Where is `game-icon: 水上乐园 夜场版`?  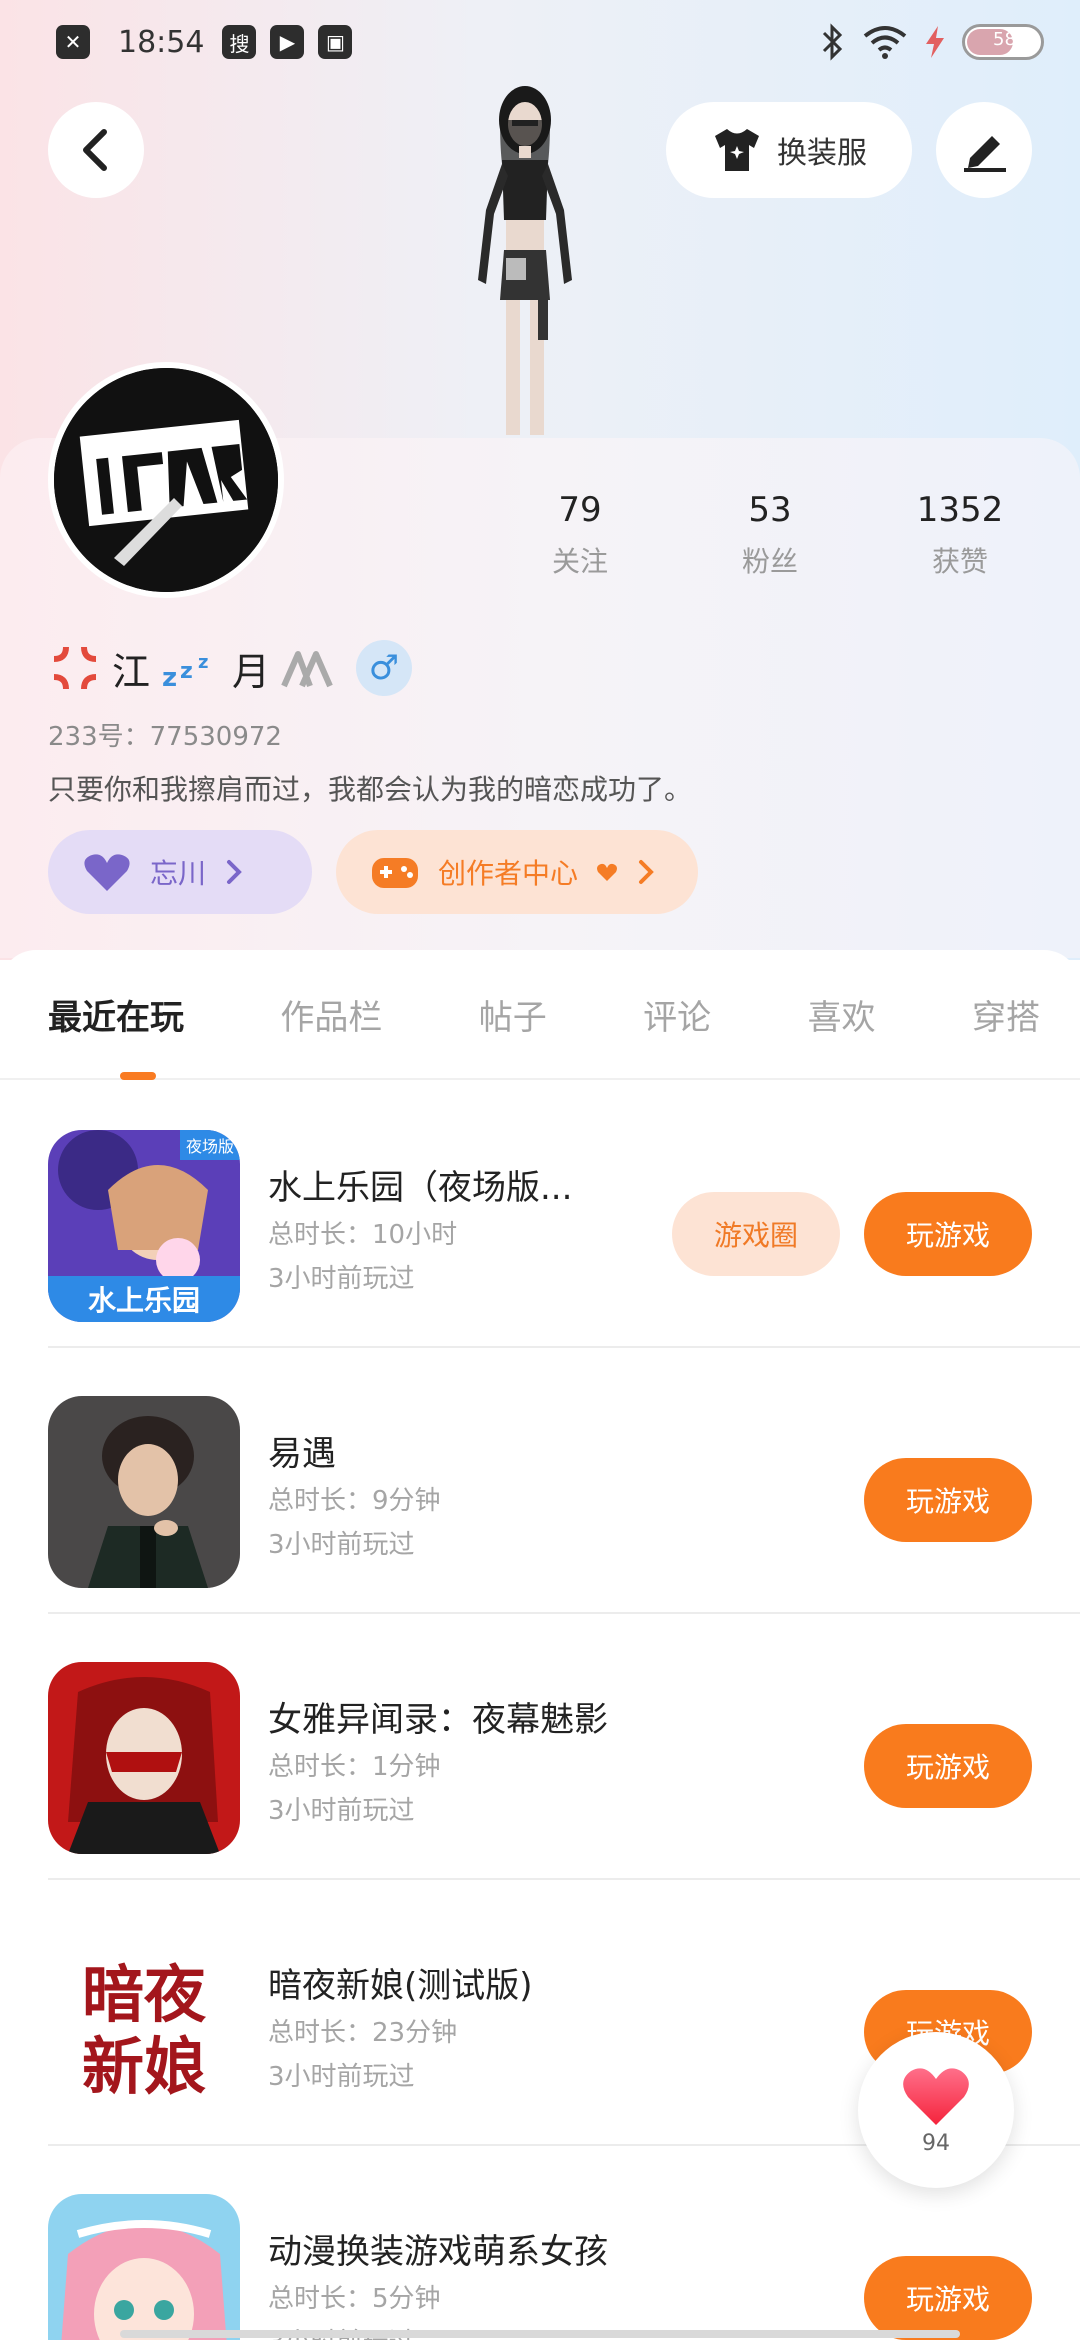
game-icon: 水上乐园 夜场版 is located at coordinates (144, 1226).